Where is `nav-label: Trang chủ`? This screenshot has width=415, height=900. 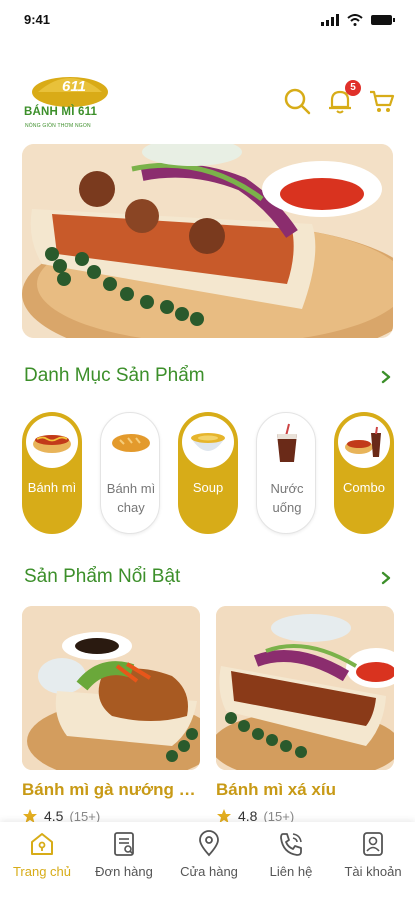
nav-label: Trang chủ is located at coordinates (42, 871).